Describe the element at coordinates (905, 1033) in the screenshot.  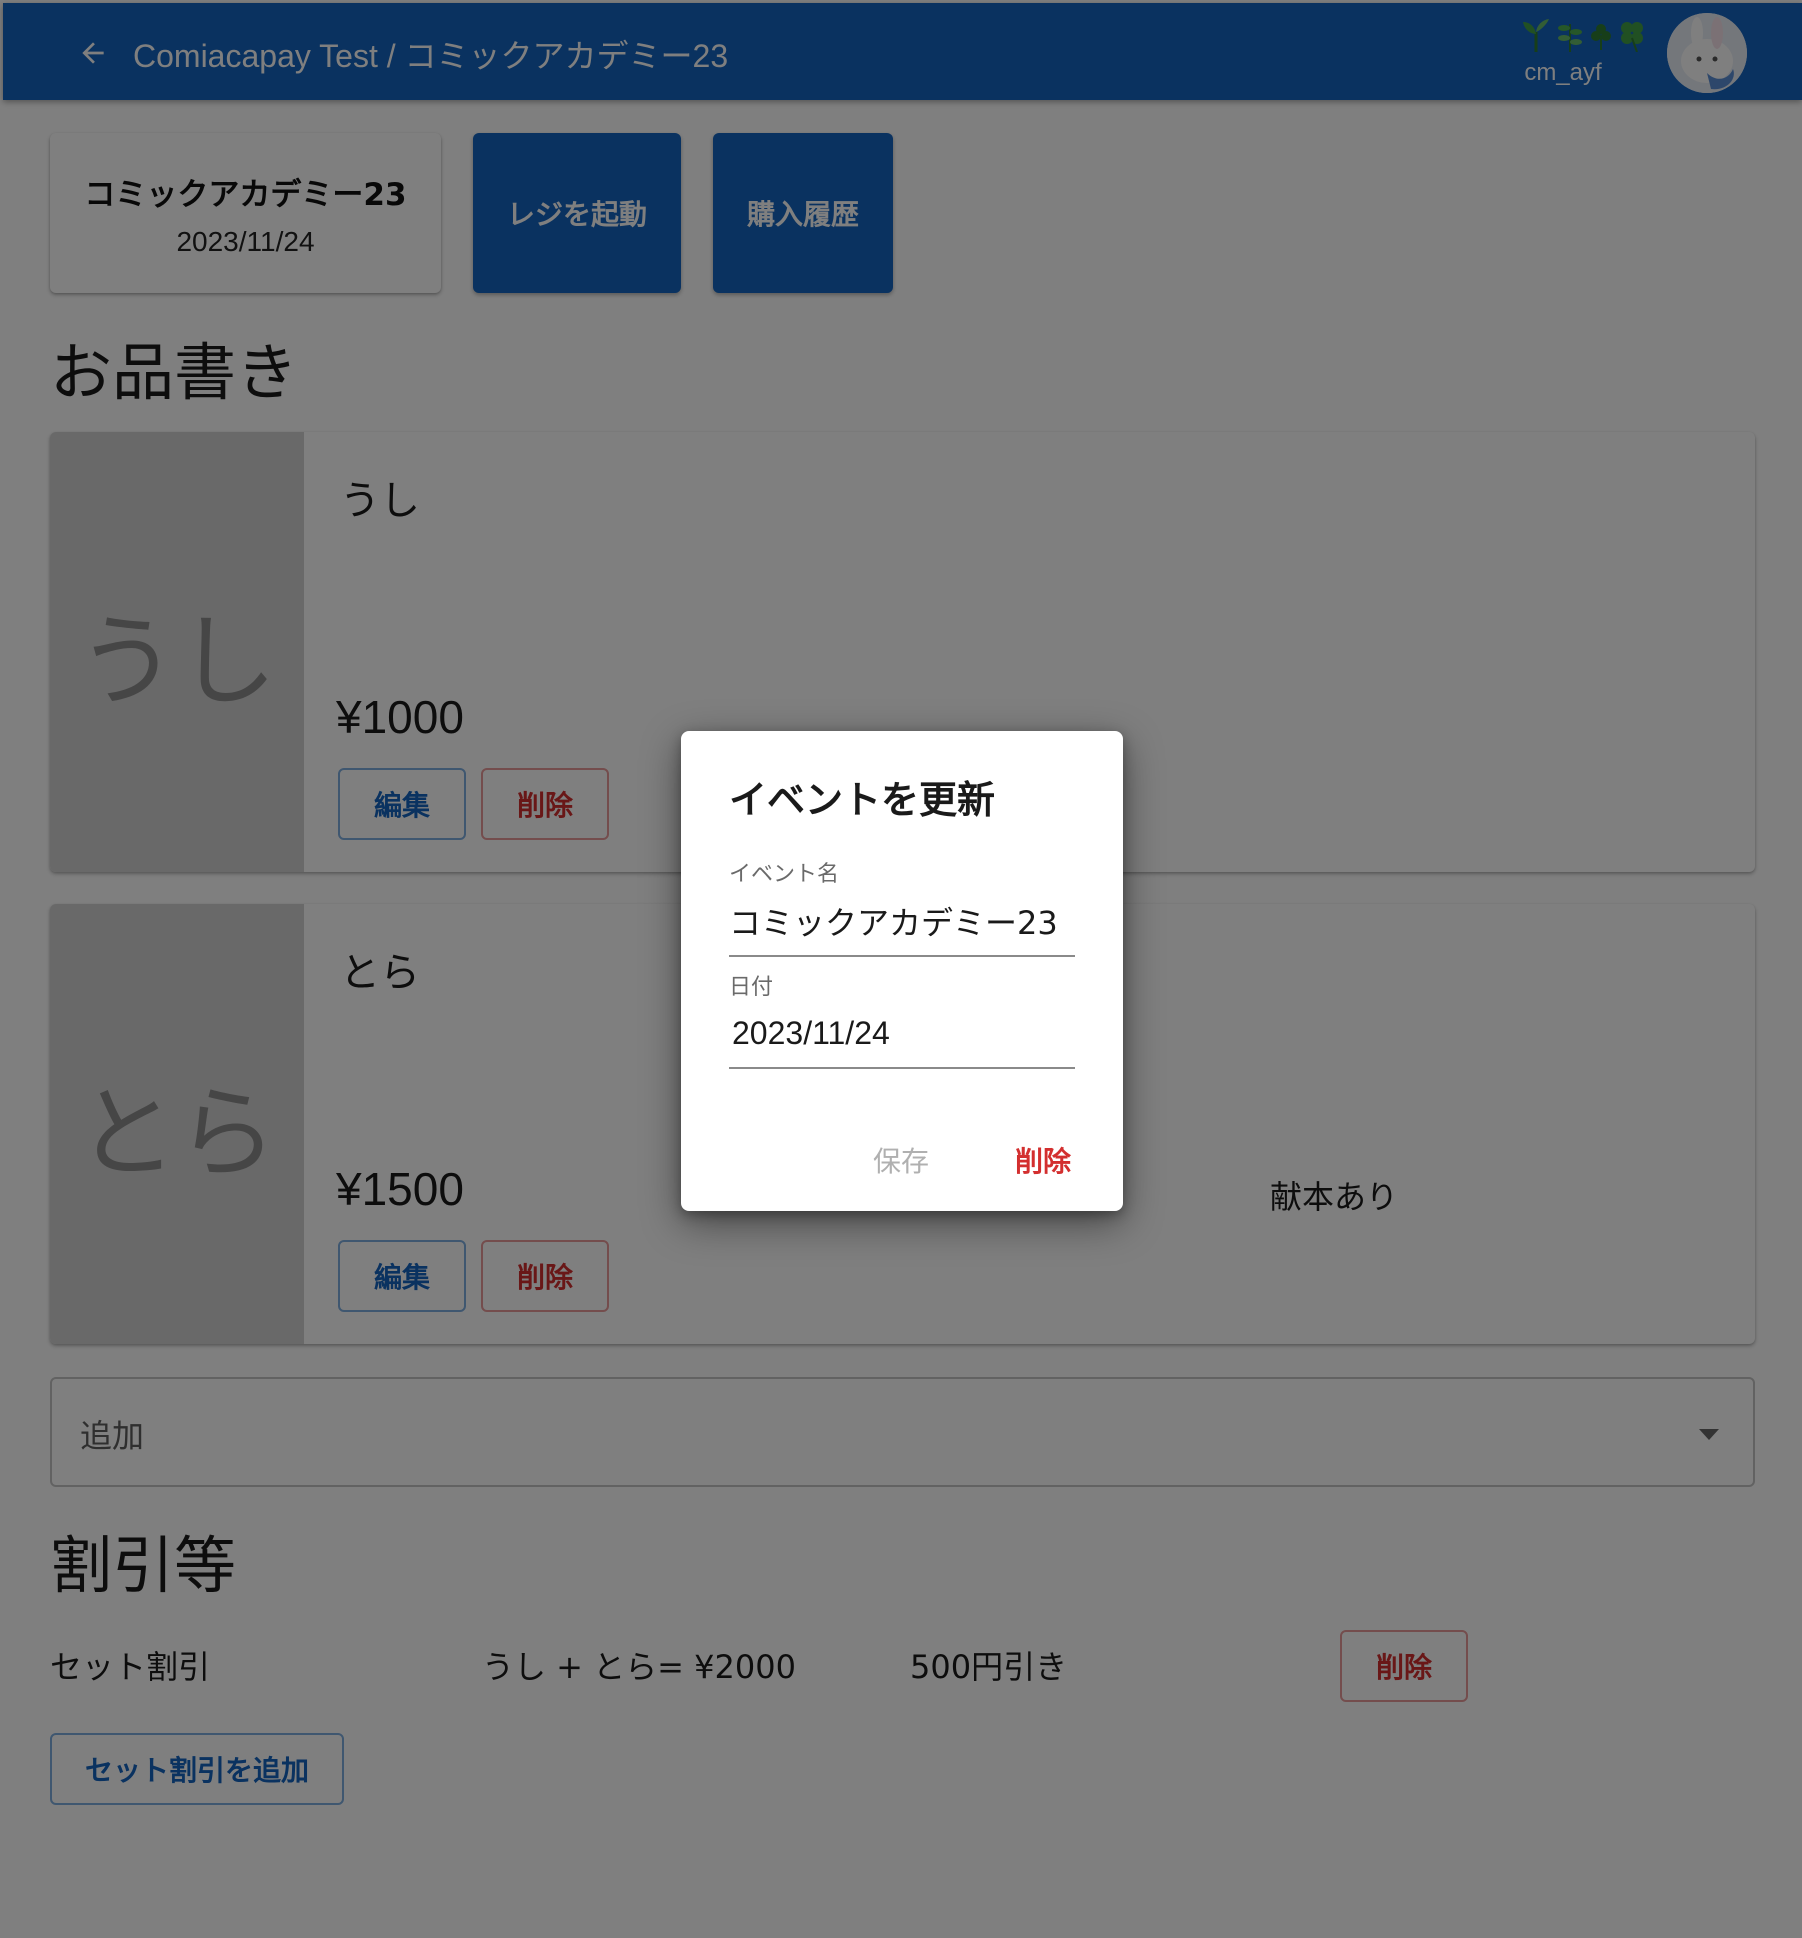
I see `event-date-input` at that location.